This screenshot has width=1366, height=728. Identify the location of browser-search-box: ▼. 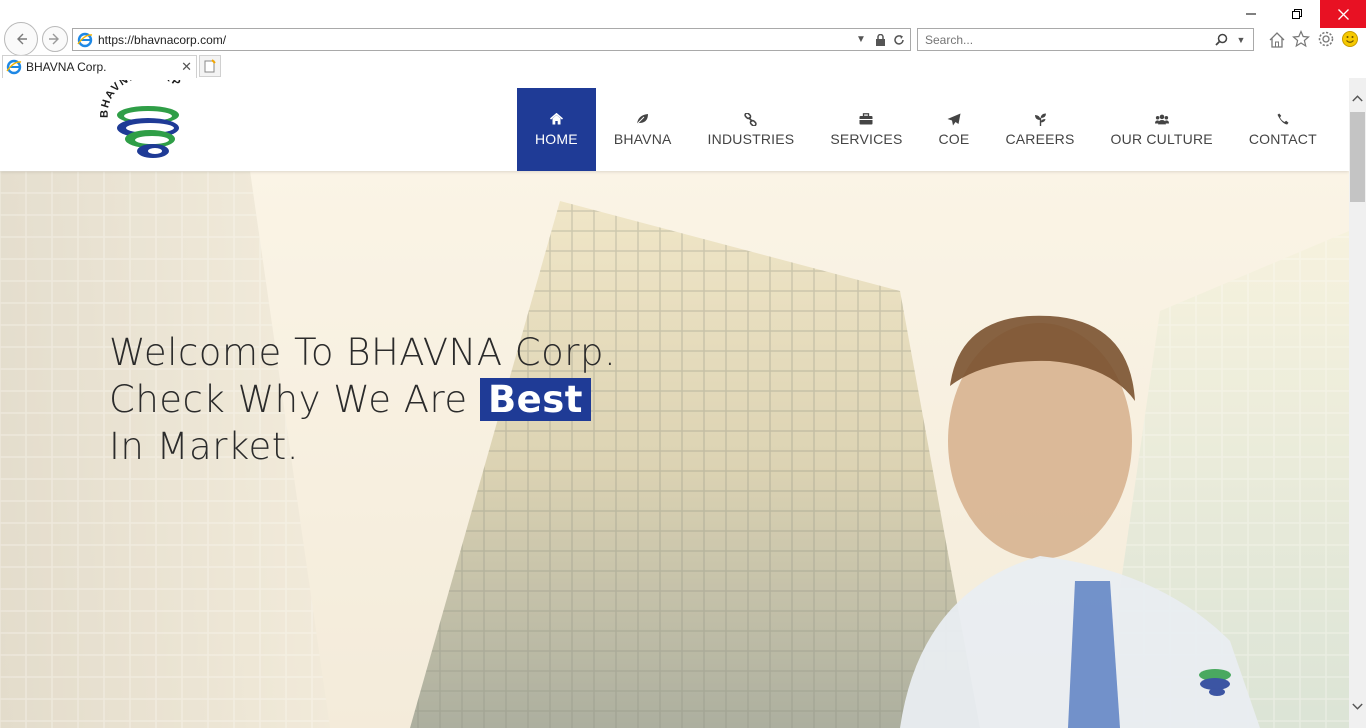
(1085, 39).